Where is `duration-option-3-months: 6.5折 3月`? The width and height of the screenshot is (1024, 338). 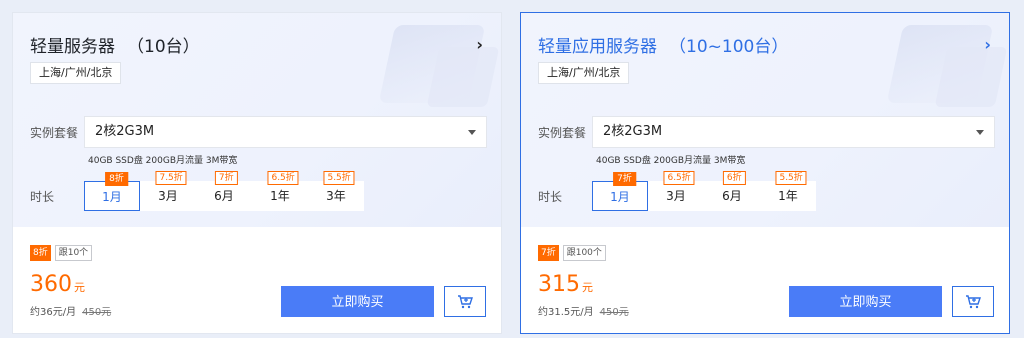 duration-option-3-months: 6.5折 3月 is located at coordinates (676, 191).